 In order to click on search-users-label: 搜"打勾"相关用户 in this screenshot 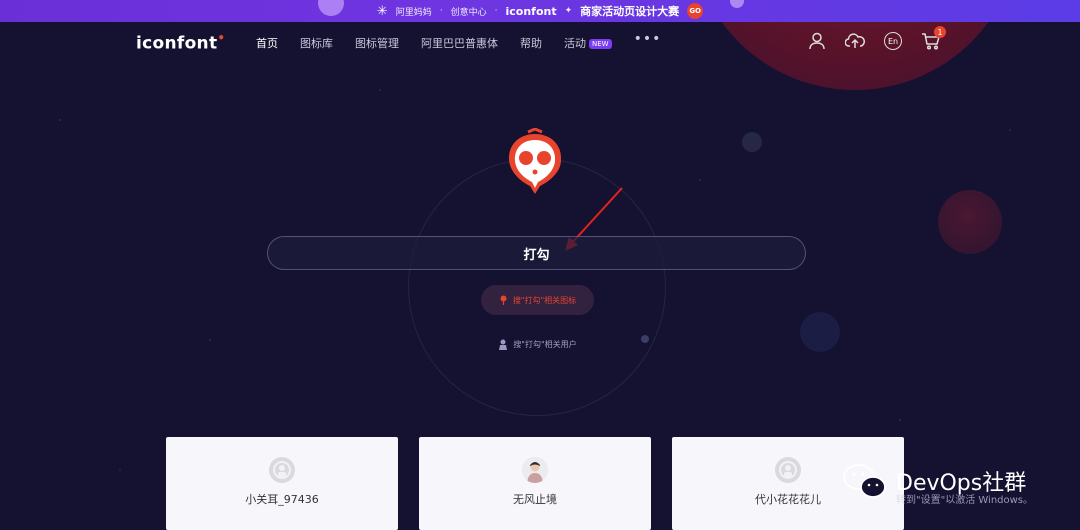, I will do `click(545, 344)`.